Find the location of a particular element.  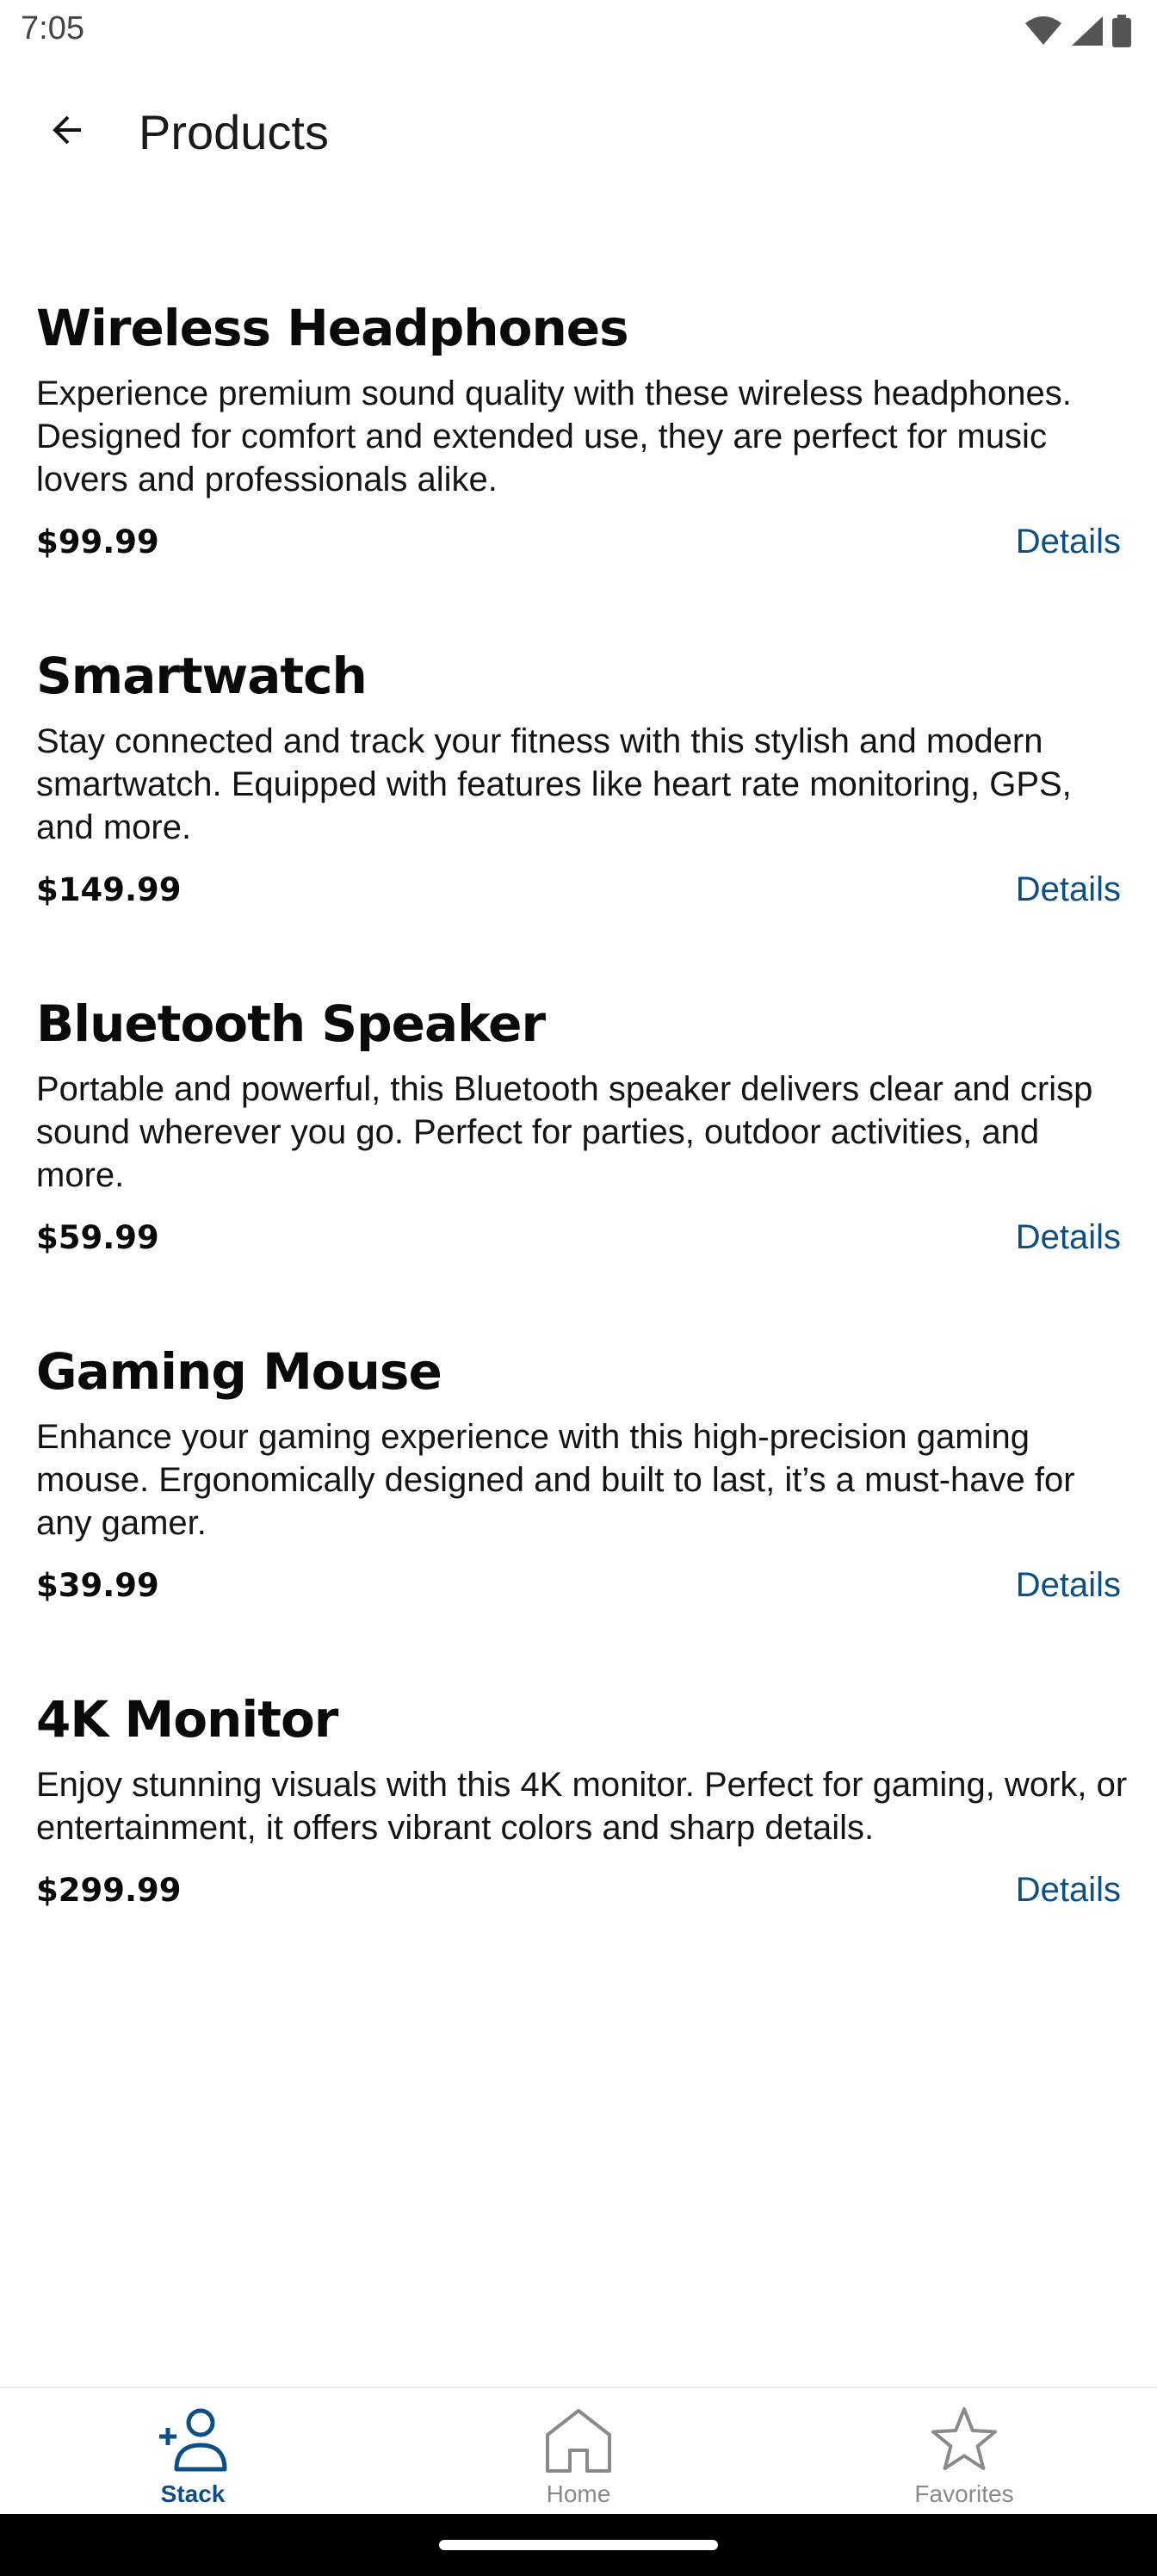

product-price: $299.99 is located at coordinates (109, 1891).